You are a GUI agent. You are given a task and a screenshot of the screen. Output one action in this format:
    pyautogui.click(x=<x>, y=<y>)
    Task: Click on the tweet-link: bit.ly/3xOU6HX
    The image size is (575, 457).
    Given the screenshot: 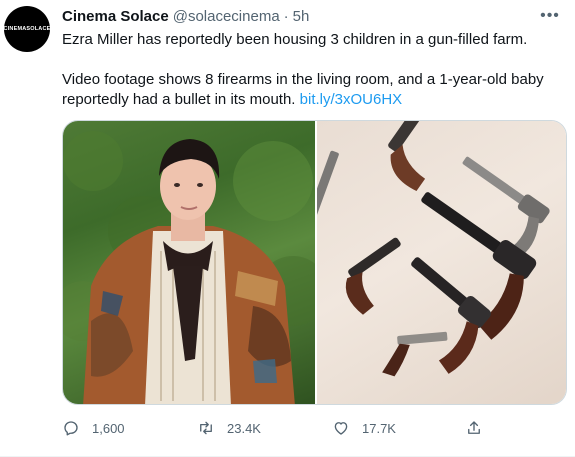 What is the action you would take?
    pyautogui.click(x=351, y=99)
    